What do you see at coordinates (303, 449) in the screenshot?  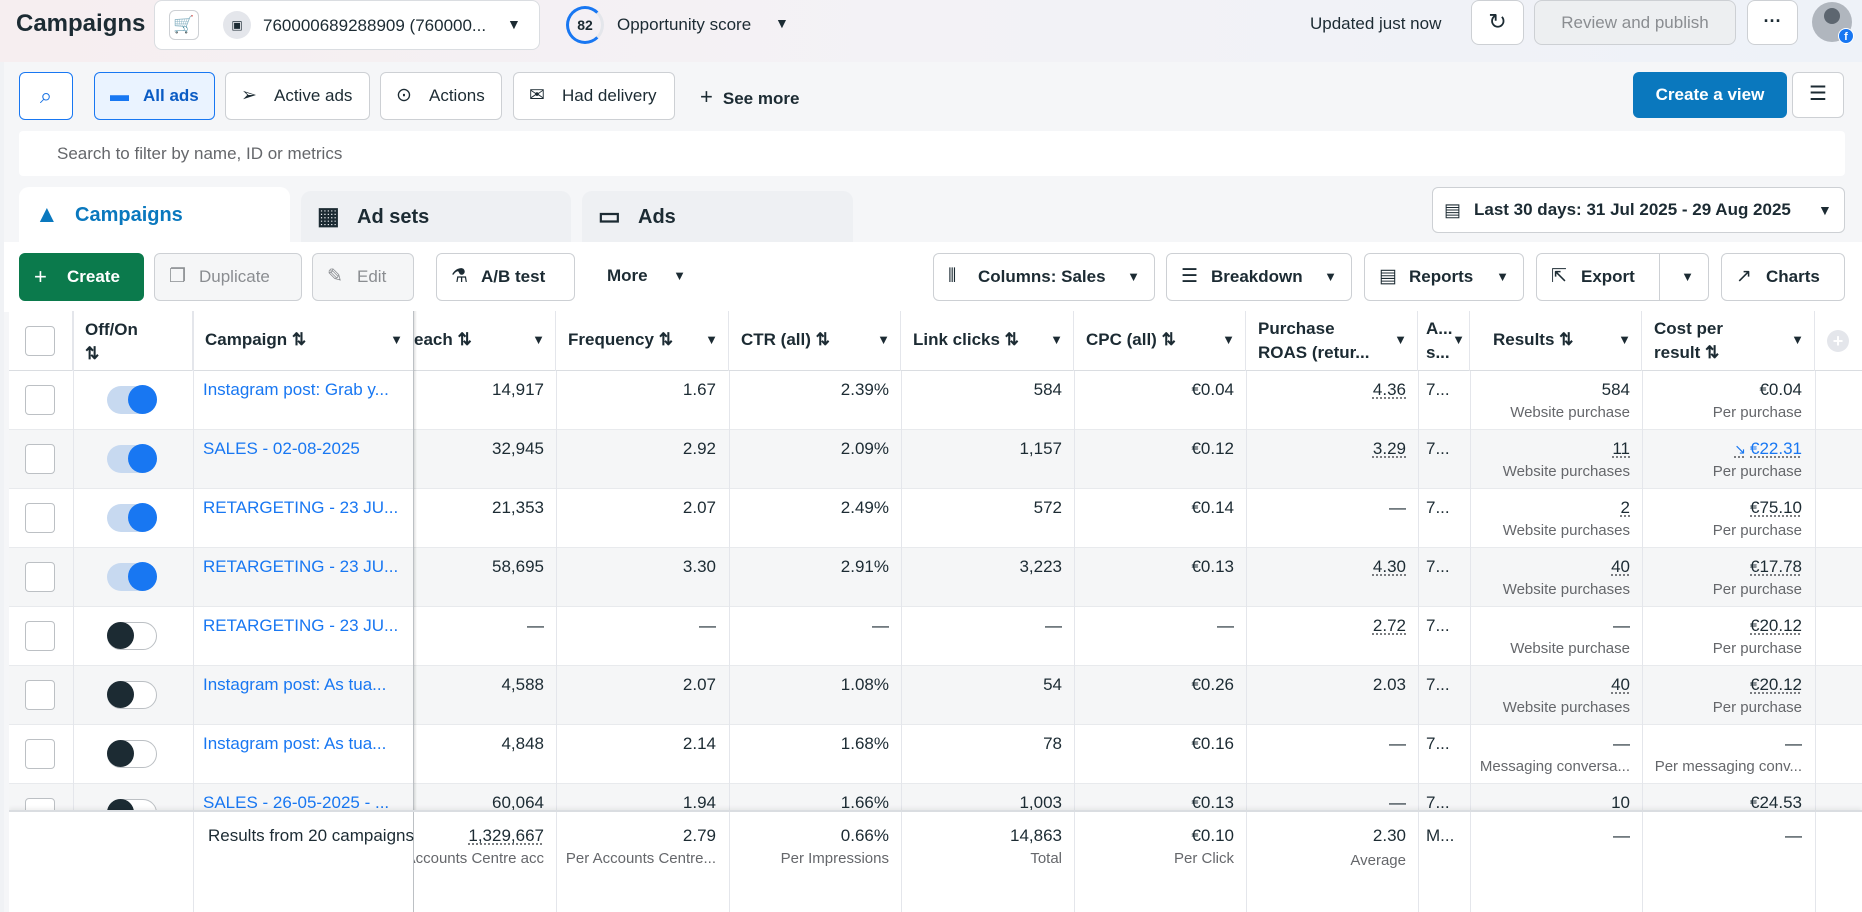 I see `campaign-name-link: SALES - 02-08-2025` at bounding box center [303, 449].